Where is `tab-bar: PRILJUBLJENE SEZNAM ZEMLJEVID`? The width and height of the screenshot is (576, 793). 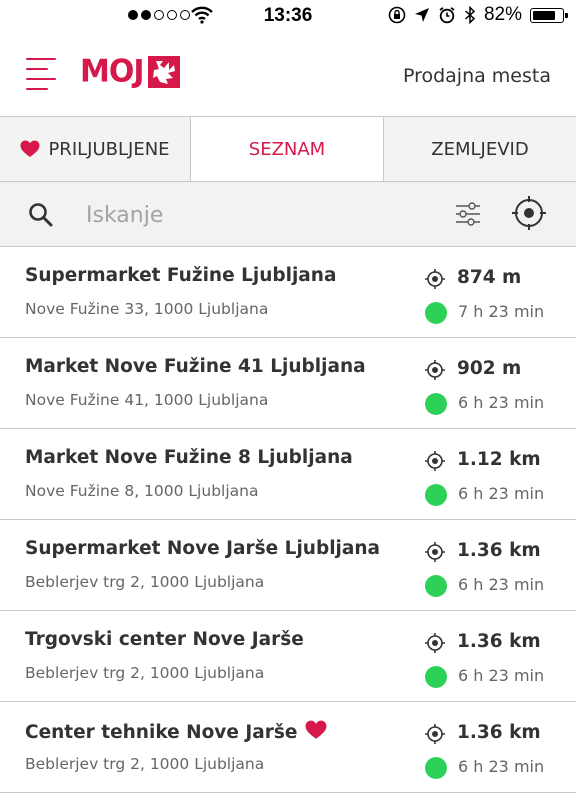
tab-bar: PRILJUBLJENE SEZNAM ZEMLJEVID is located at coordinates (288, 149).